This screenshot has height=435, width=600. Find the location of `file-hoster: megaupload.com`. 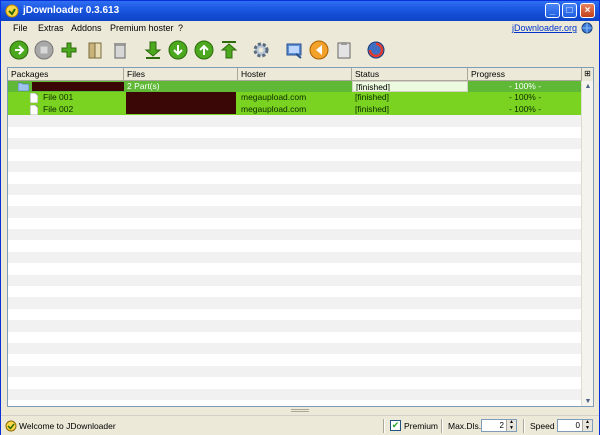

file-hoster: megaupload.com is located at coordinates (274, 97).